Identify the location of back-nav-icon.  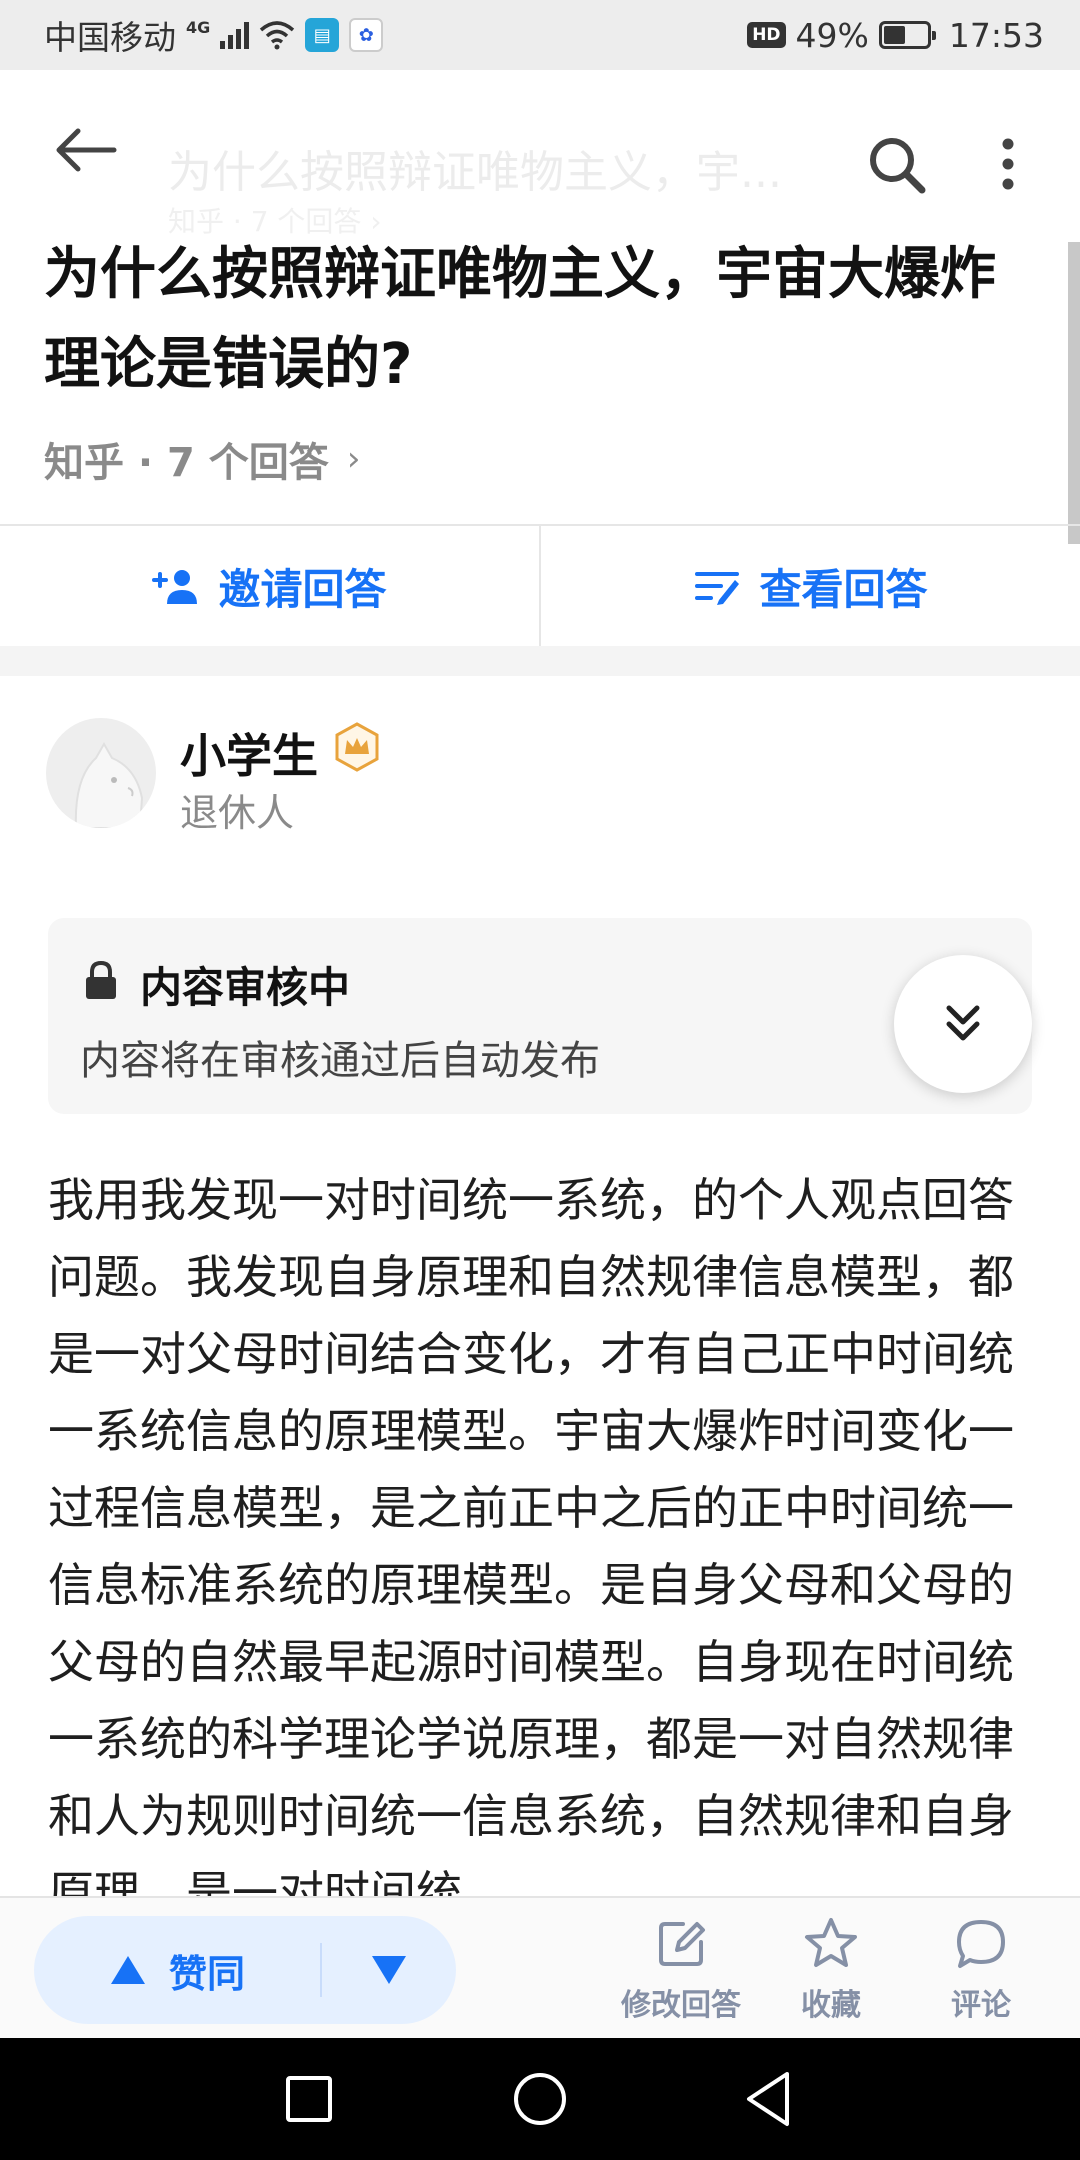
(770, 2099).